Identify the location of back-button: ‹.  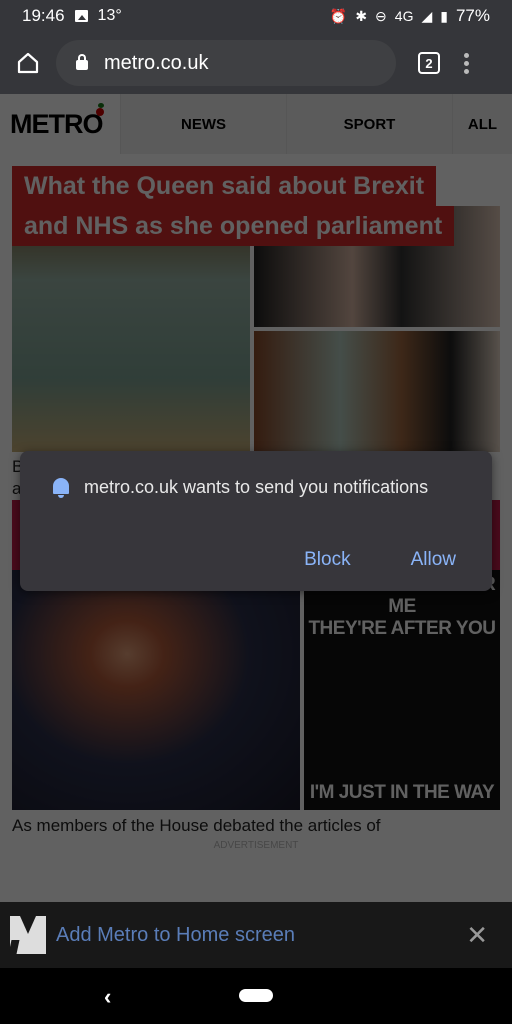
(107, 997).